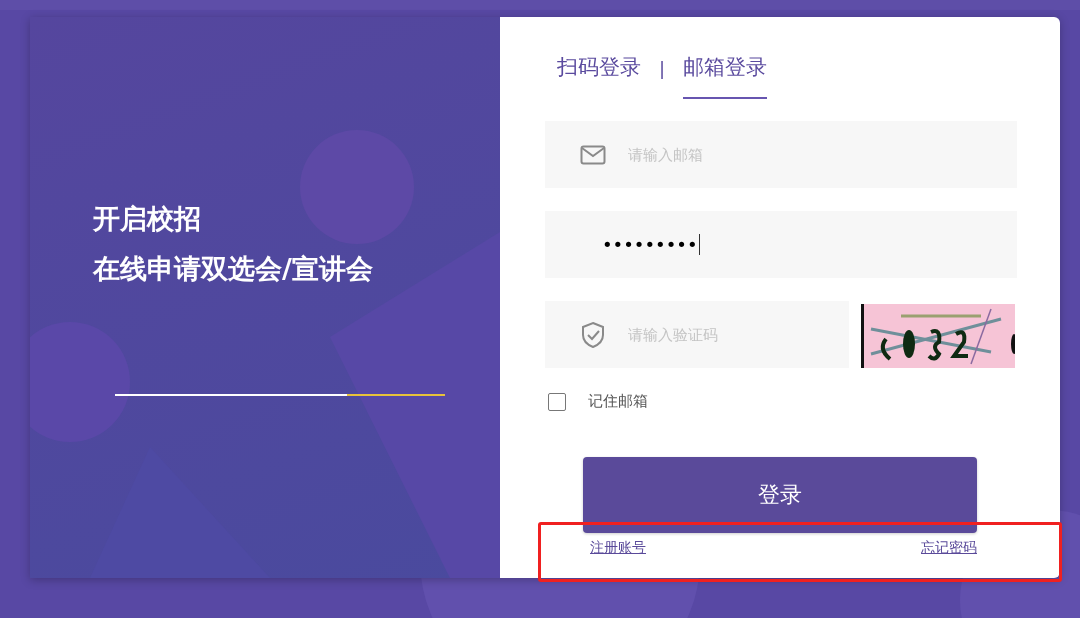  Describe the element at coordinates (147, 219) in the screenshot. I see `promo-heading: 开启校招` at that location.